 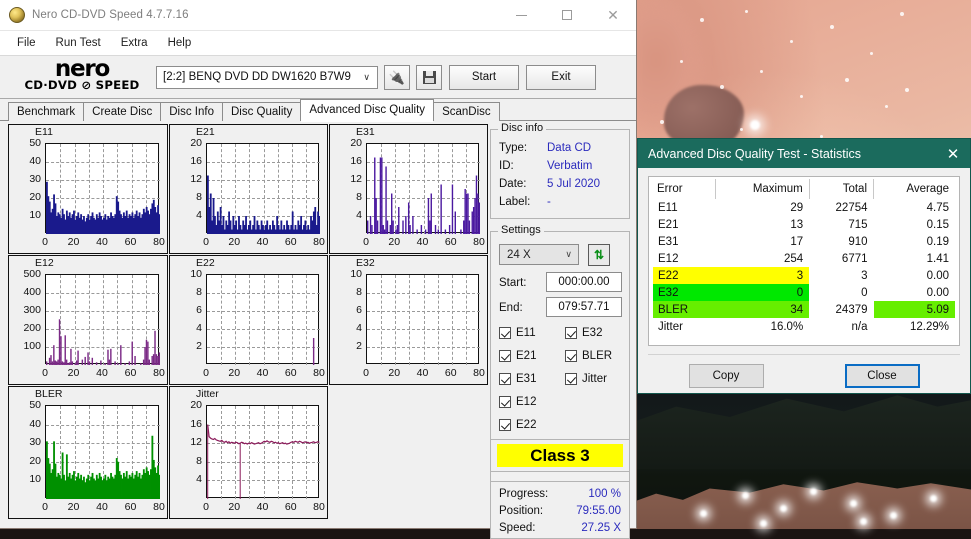 I want to click on menubar: File Run Test Extra Help, so click(x=318, y=43).